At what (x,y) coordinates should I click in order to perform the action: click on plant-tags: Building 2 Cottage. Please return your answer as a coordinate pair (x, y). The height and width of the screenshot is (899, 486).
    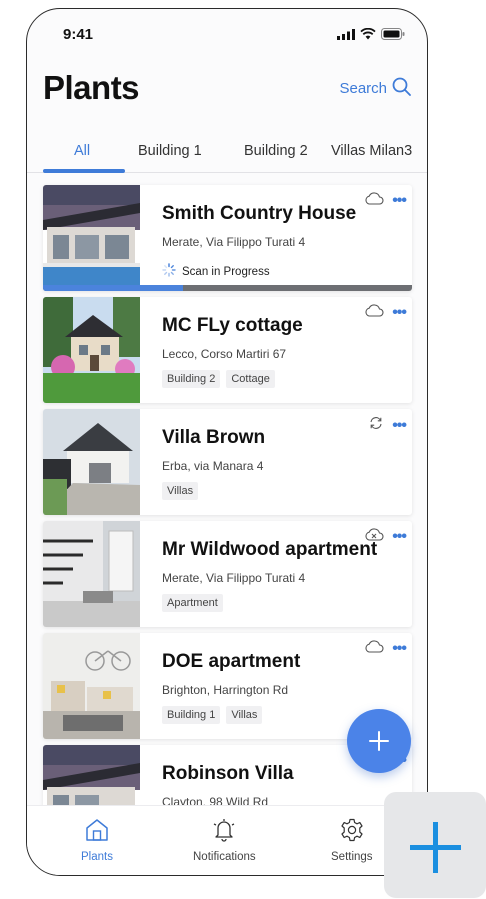
    Looking at the image, I should click on (218, 379).